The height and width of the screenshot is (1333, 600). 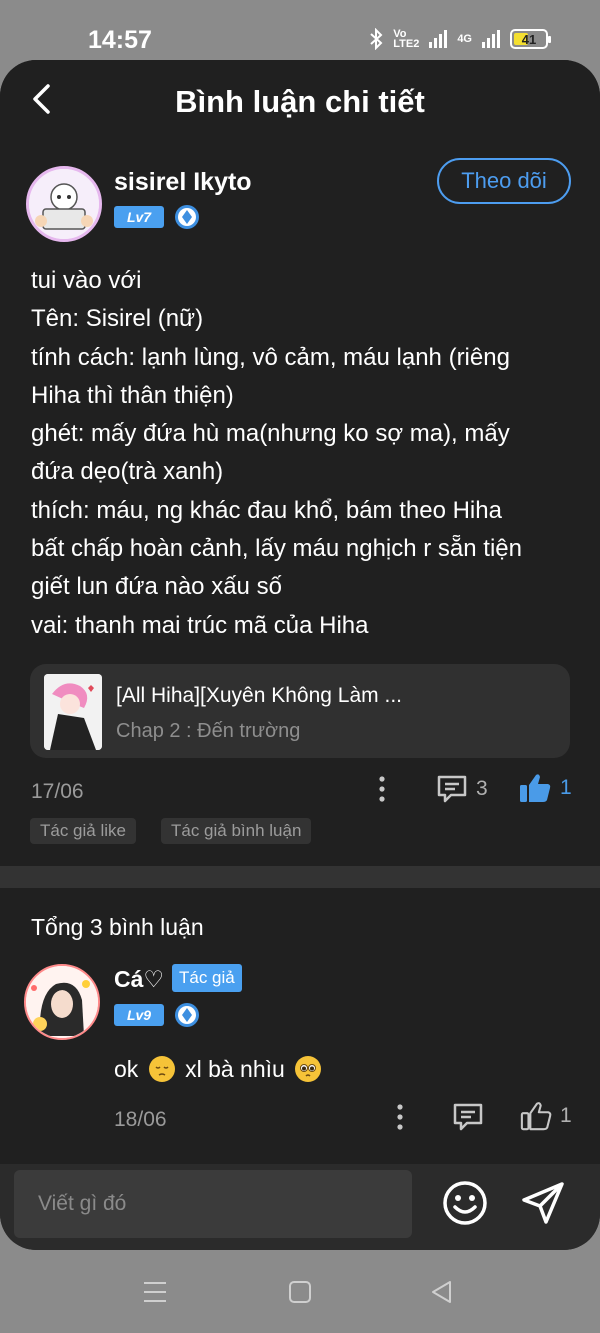 I want to click on user-avatar, so click(x=64, y=204).